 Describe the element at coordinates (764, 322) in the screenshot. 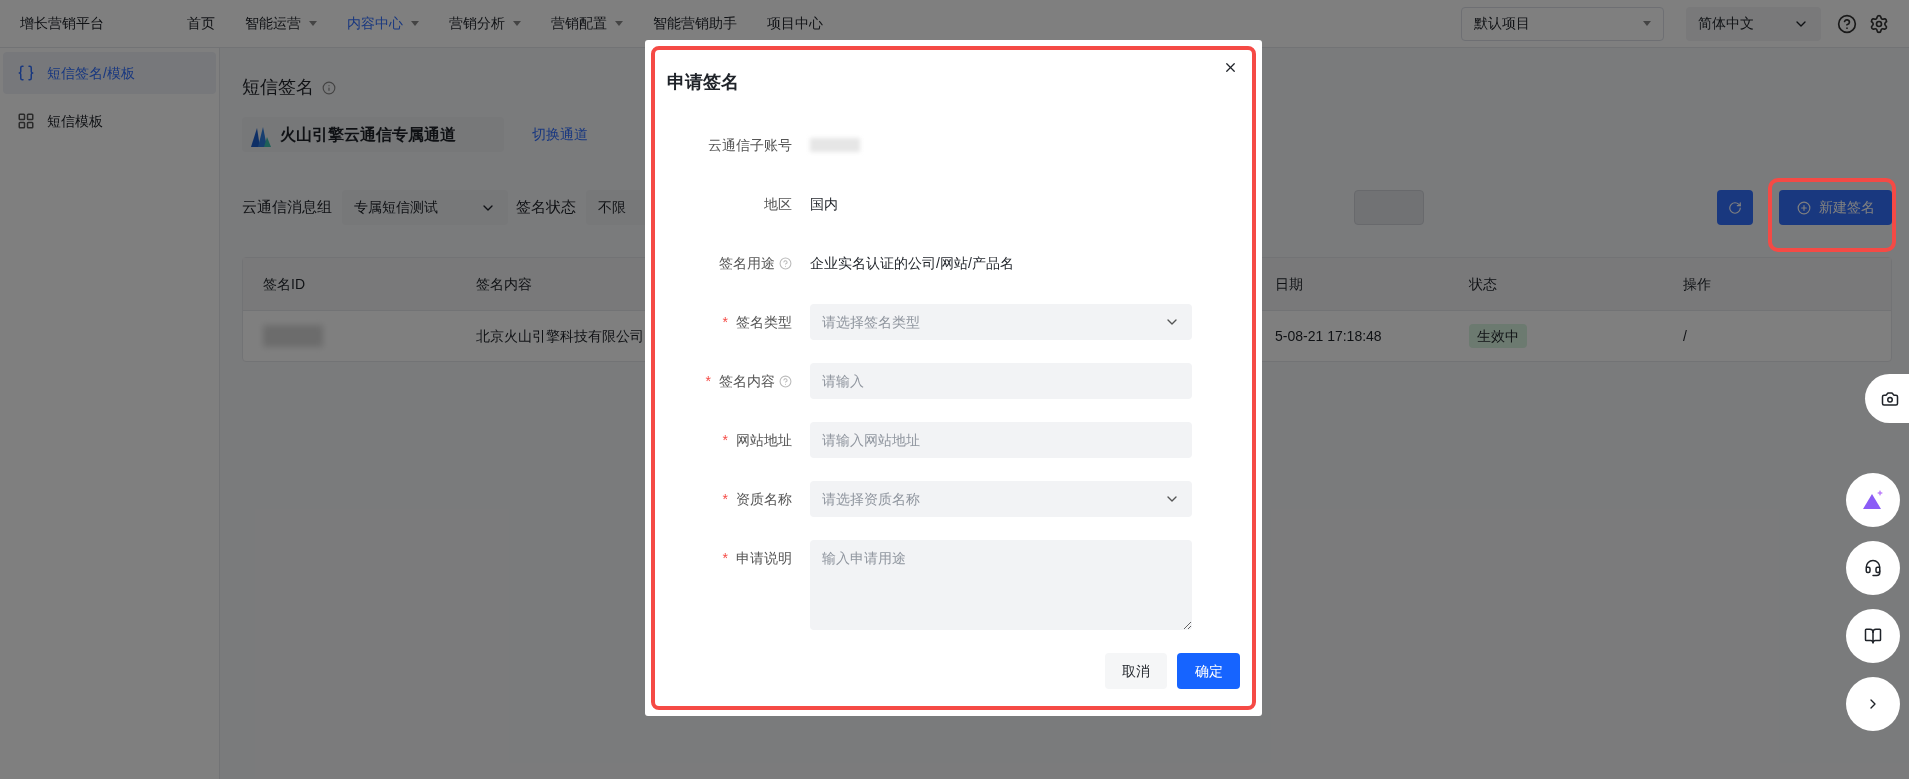

I see `field-label: 签名类型` at that location.